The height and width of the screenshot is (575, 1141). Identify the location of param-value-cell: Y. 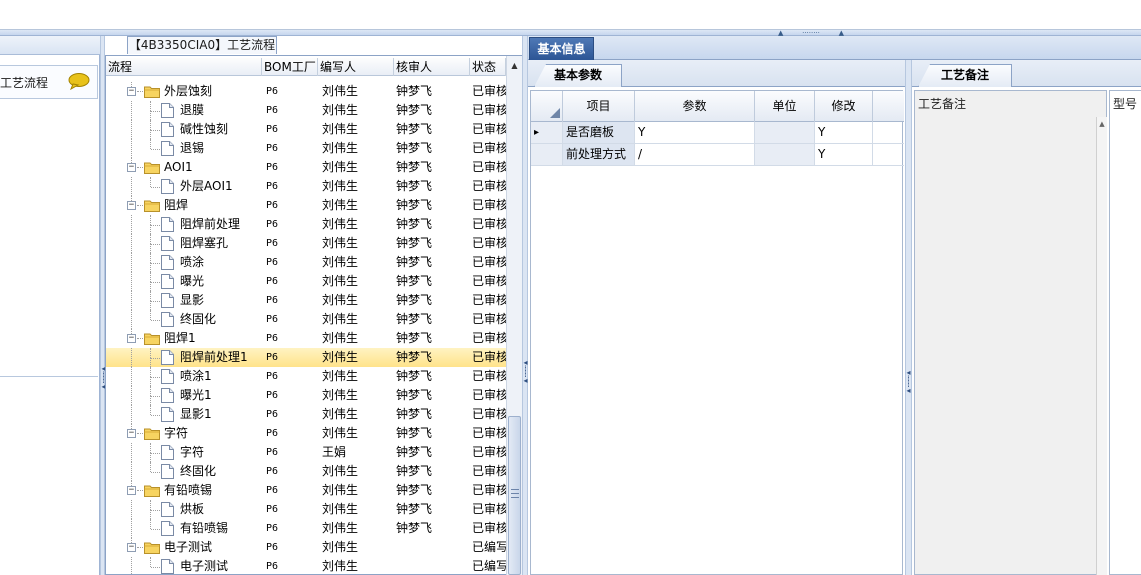
(695, 132).